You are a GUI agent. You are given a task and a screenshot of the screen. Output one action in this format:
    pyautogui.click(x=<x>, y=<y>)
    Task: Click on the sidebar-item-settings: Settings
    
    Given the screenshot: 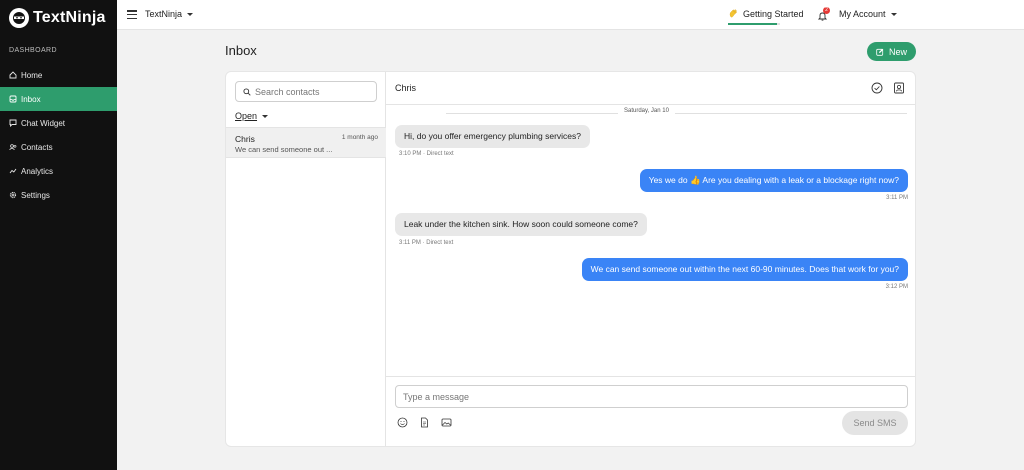 What is the action you would take?
    pyautogui.click(x=58, y=195)
    